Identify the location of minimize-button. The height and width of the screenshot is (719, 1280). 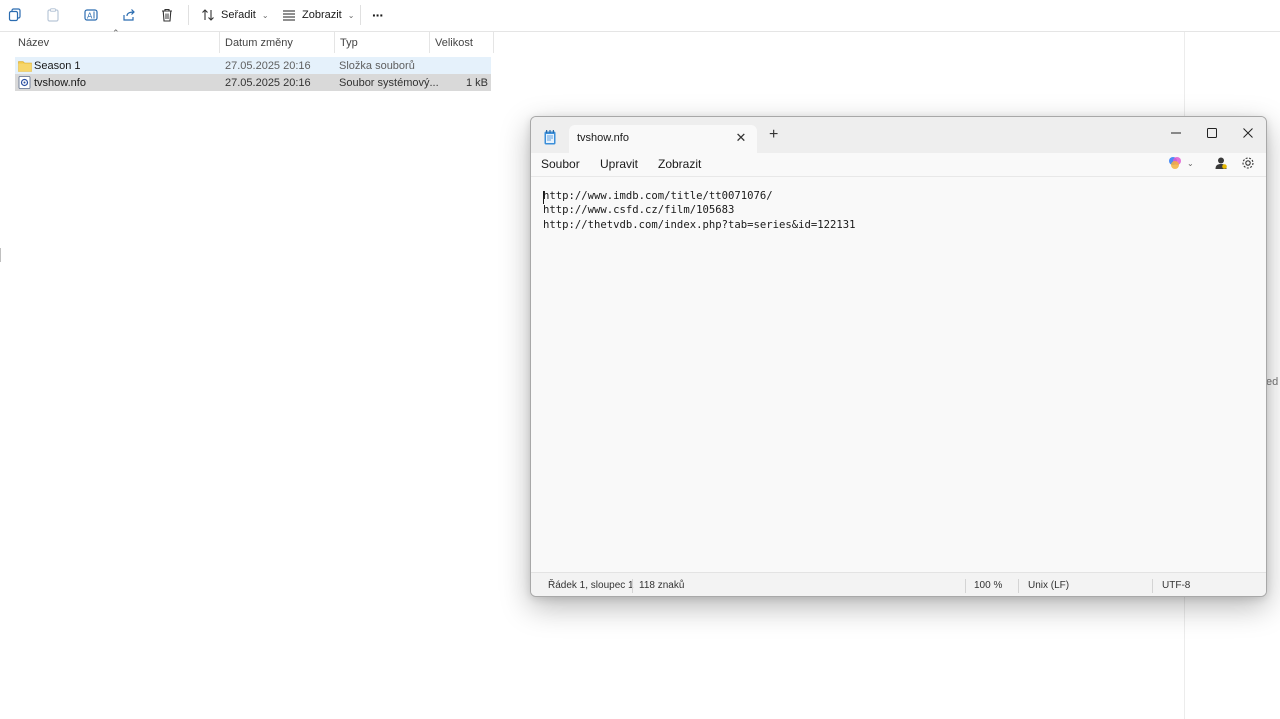
(1176, 133).